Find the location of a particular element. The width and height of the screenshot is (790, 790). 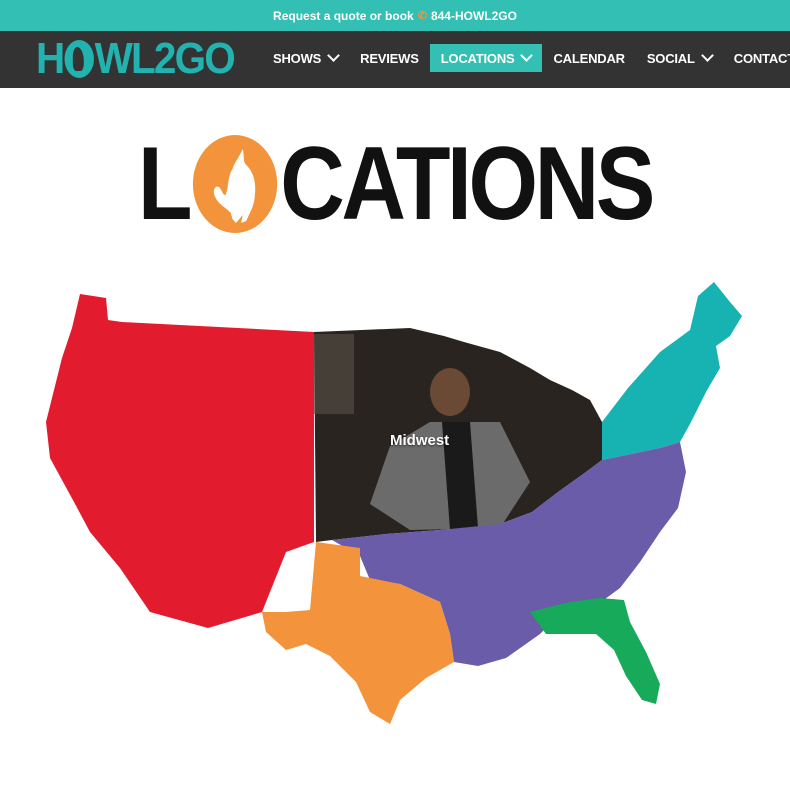

wolf-logo-icon is located at coordinates (79, 59).